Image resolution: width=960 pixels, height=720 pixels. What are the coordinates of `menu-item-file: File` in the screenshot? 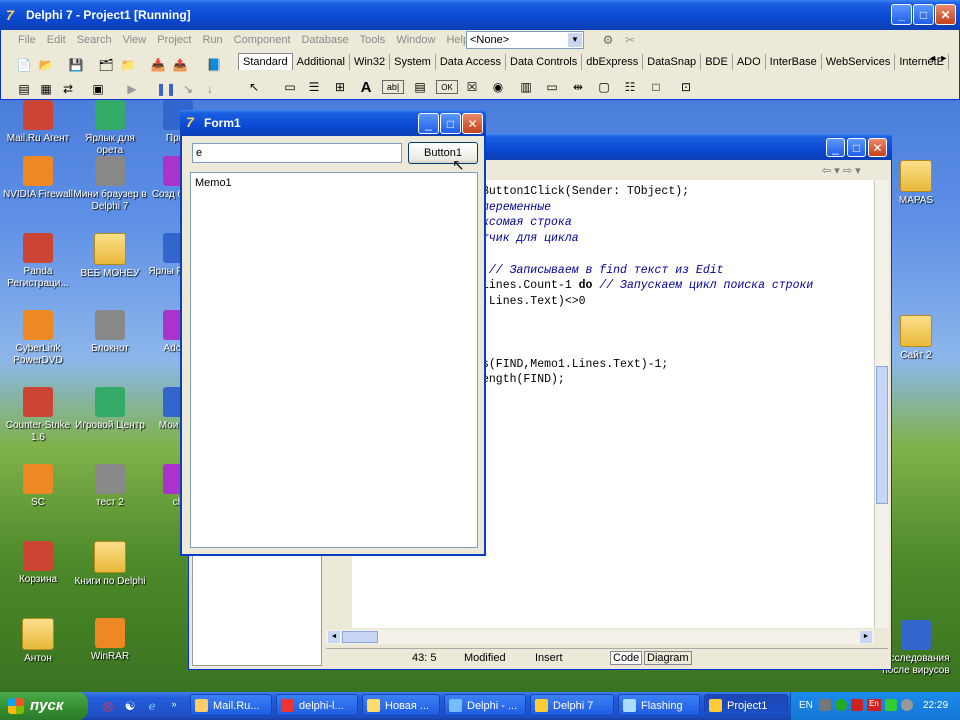 It's located at (27, 40).